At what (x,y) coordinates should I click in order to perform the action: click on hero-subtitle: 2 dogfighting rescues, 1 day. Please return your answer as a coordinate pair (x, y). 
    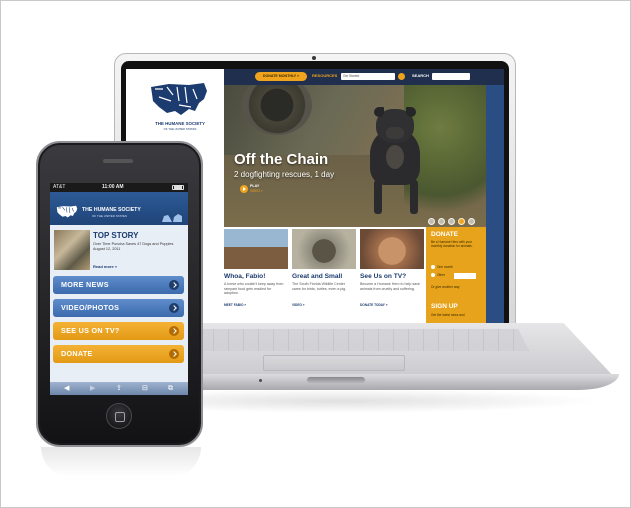
    Looking at the image, I should click on (284, 174).